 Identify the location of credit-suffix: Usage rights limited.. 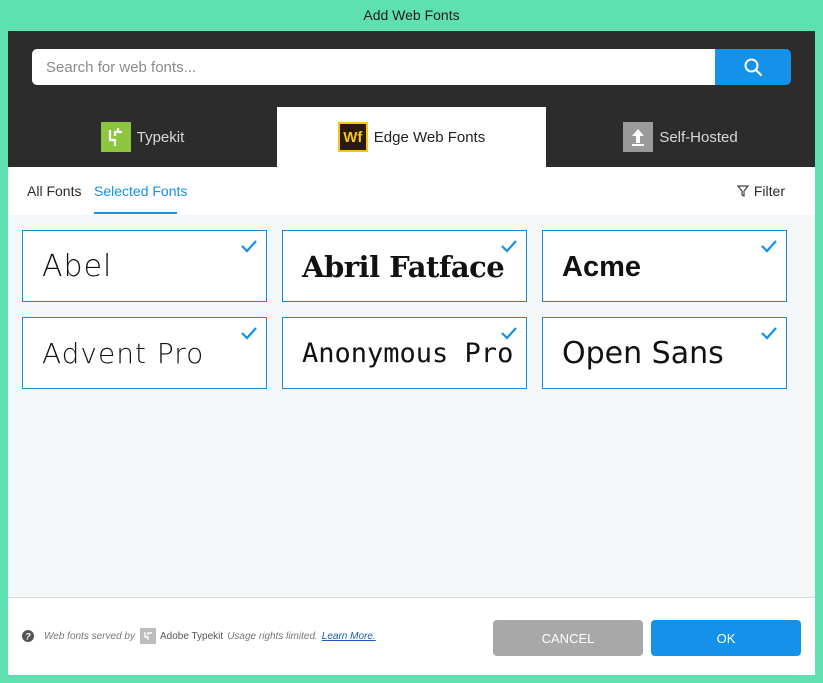
(272, 636).